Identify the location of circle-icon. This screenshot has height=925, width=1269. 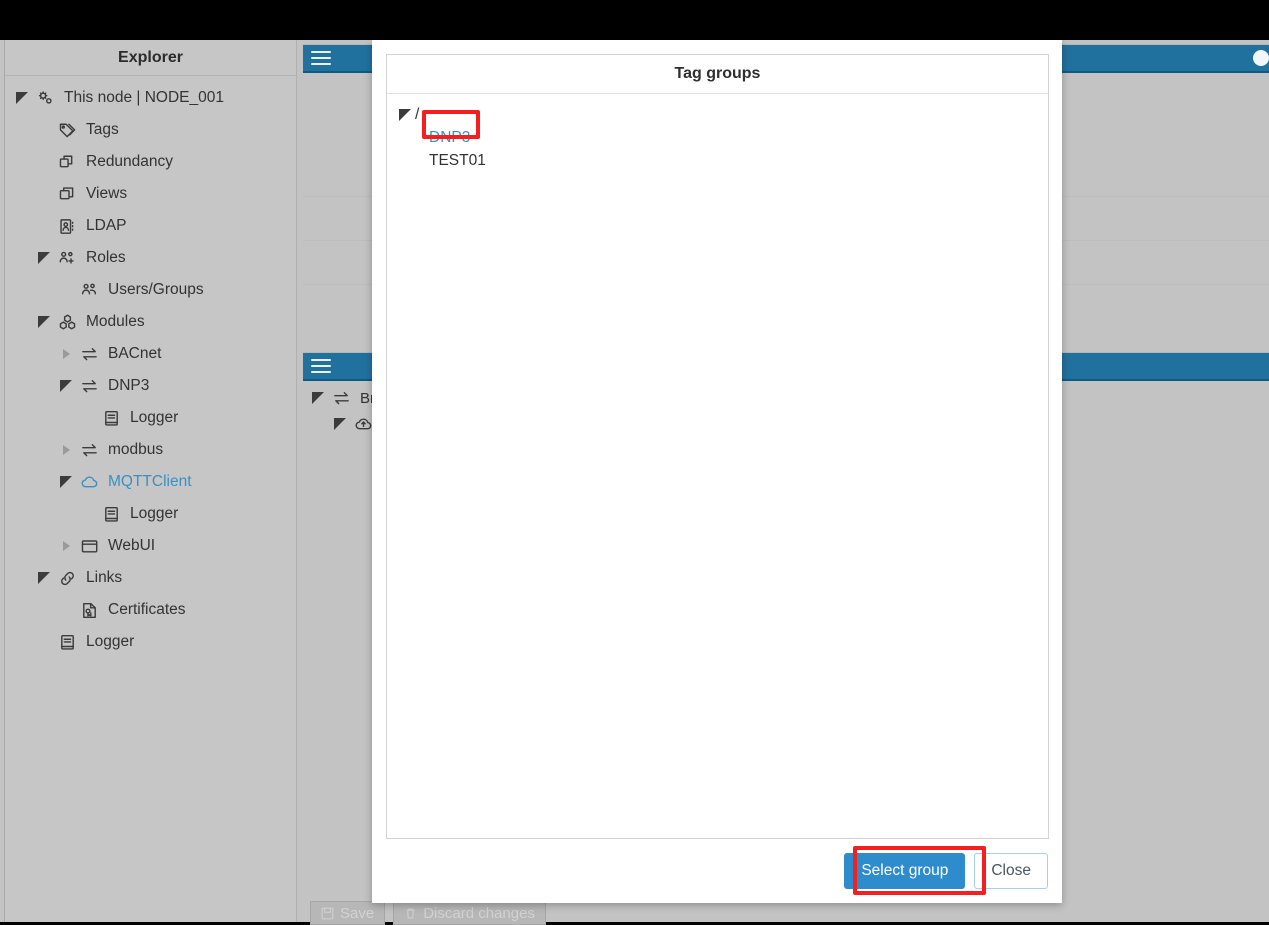
(1261, 58).